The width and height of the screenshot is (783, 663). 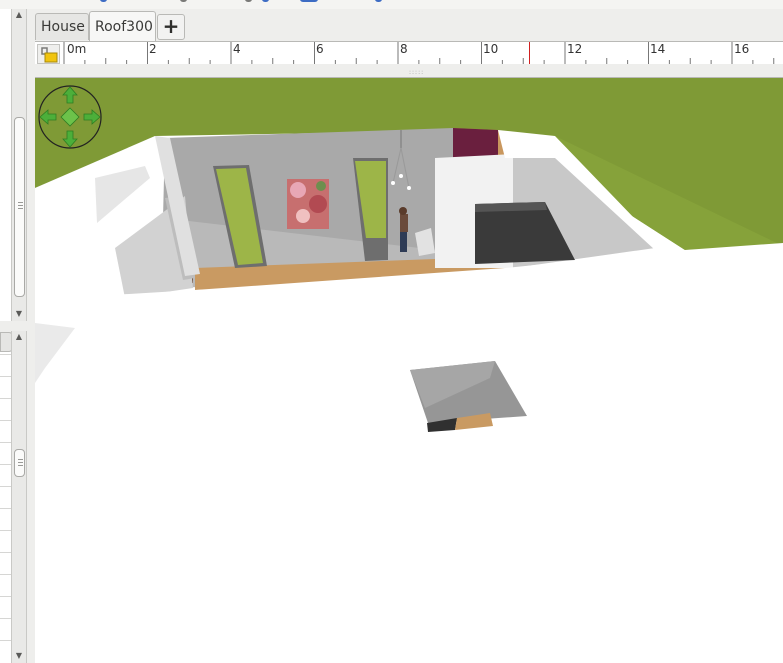 What do you see at coordinates (70, 95) in the screenshot?
I see `nav-up-arrow` at bounding box center [70, 95].